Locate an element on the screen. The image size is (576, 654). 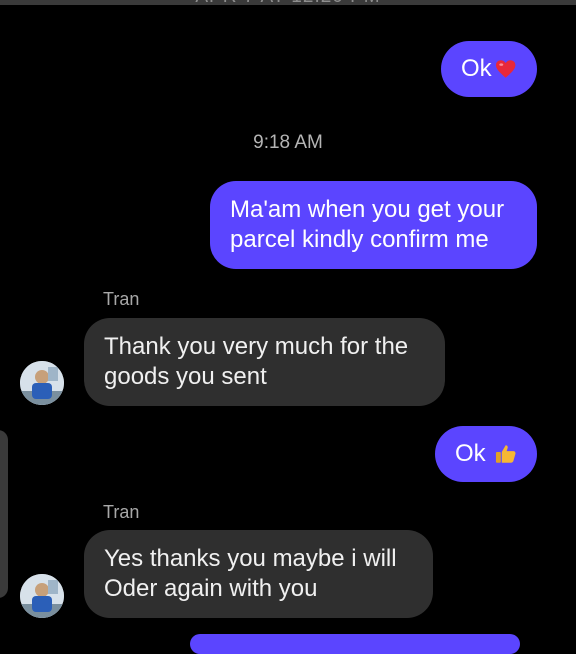
clipped-timestamp: APR 7 AT 12:20 PM is located at coordinates (288, 4).